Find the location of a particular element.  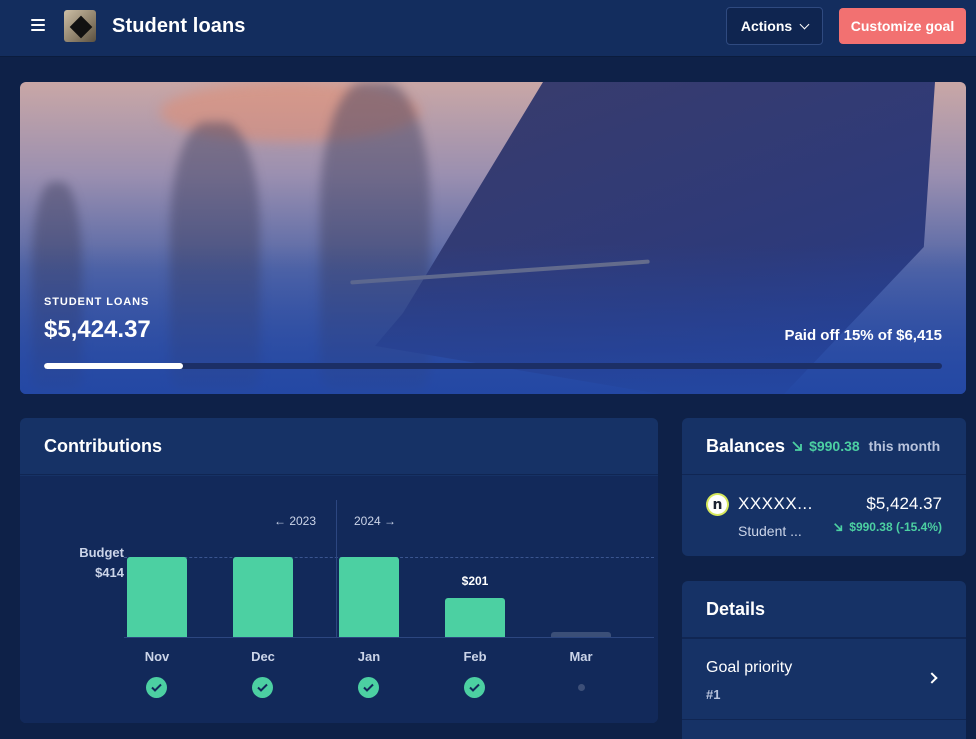

contribution-bar-nov is located at coordinates (157, 597).